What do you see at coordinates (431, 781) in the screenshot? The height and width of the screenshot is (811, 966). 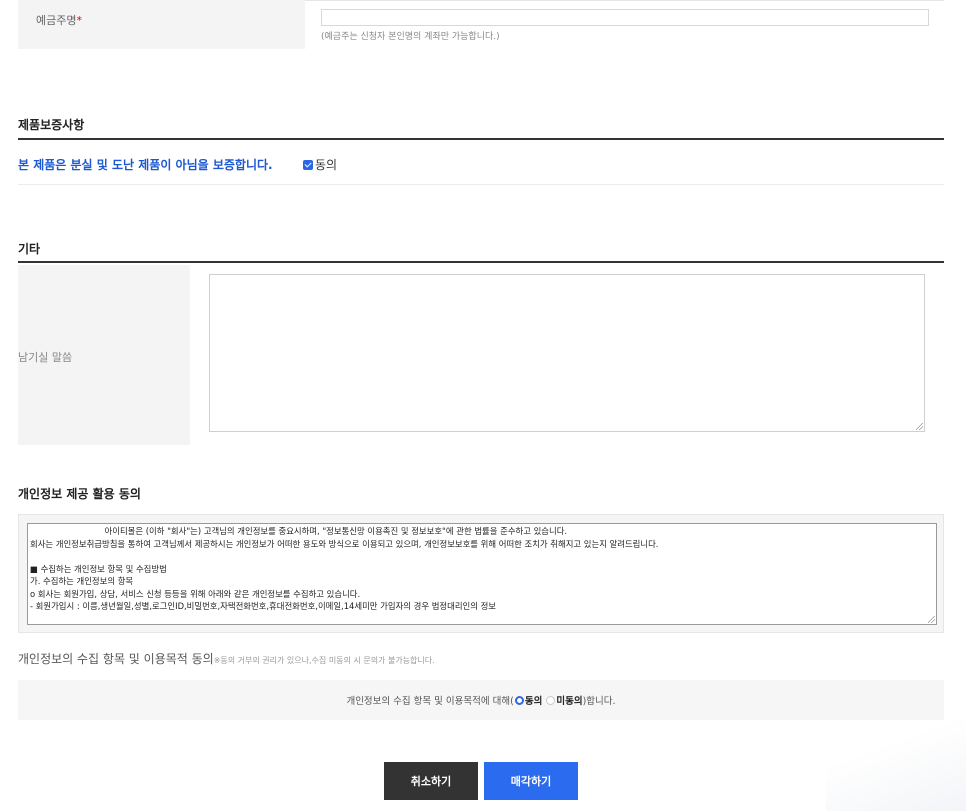 I see `cancel-button: 취소하기` at bounding box center [431, 781].